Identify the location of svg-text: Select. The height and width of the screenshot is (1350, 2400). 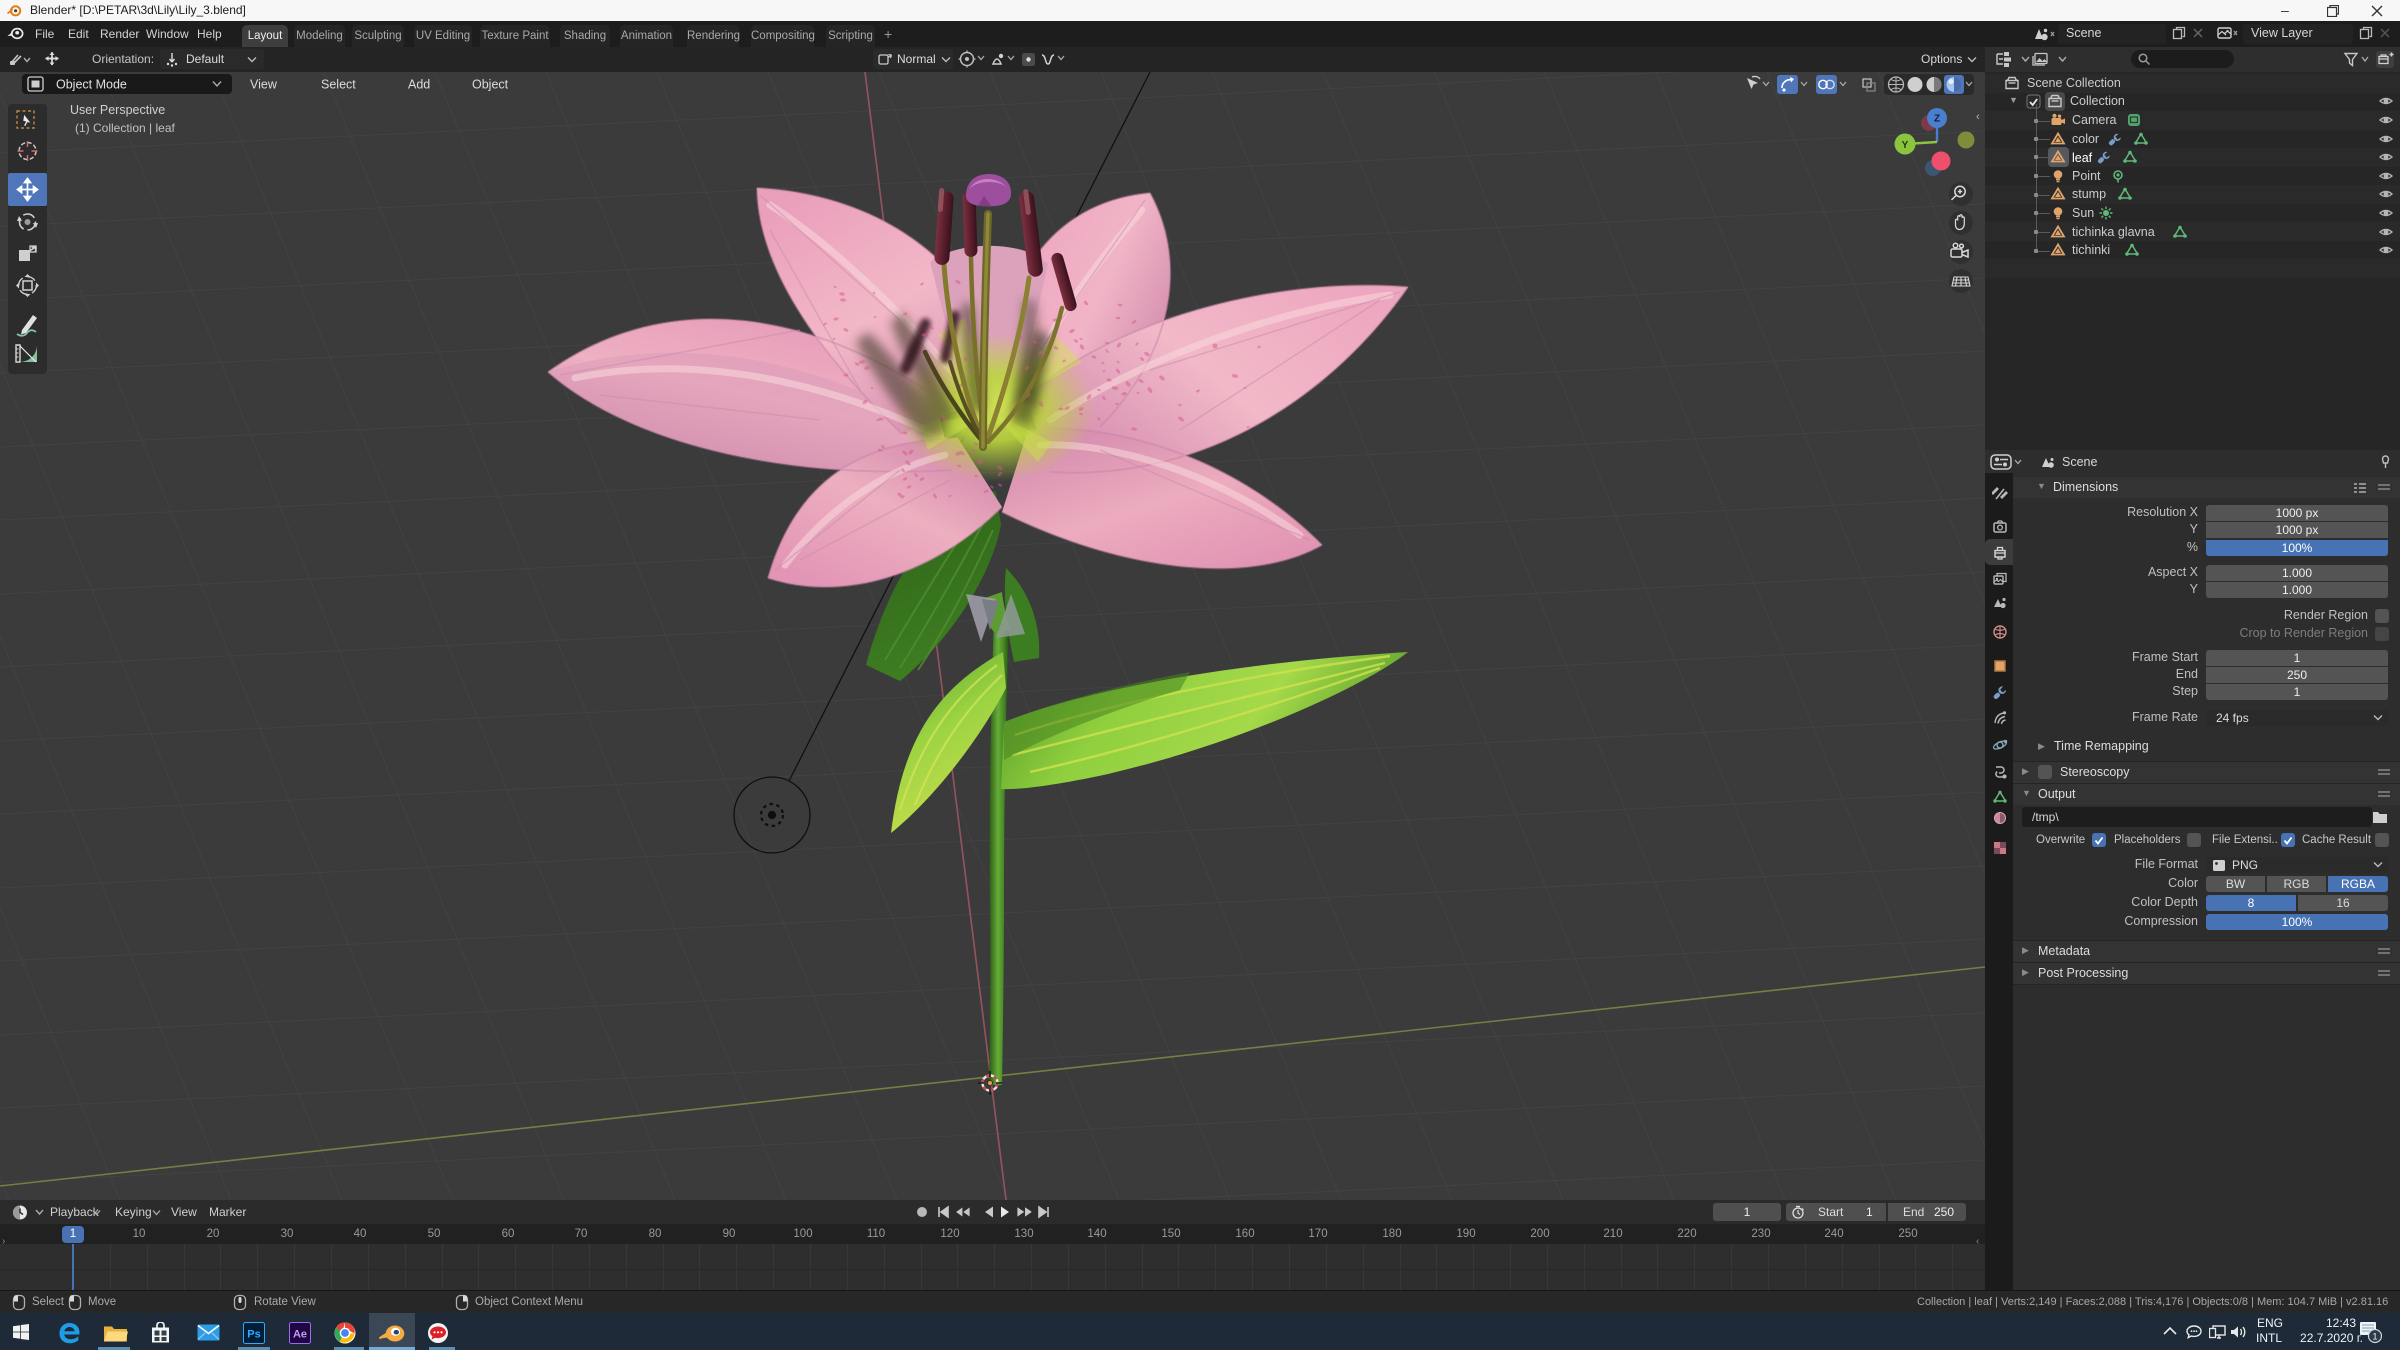
(338, 85).